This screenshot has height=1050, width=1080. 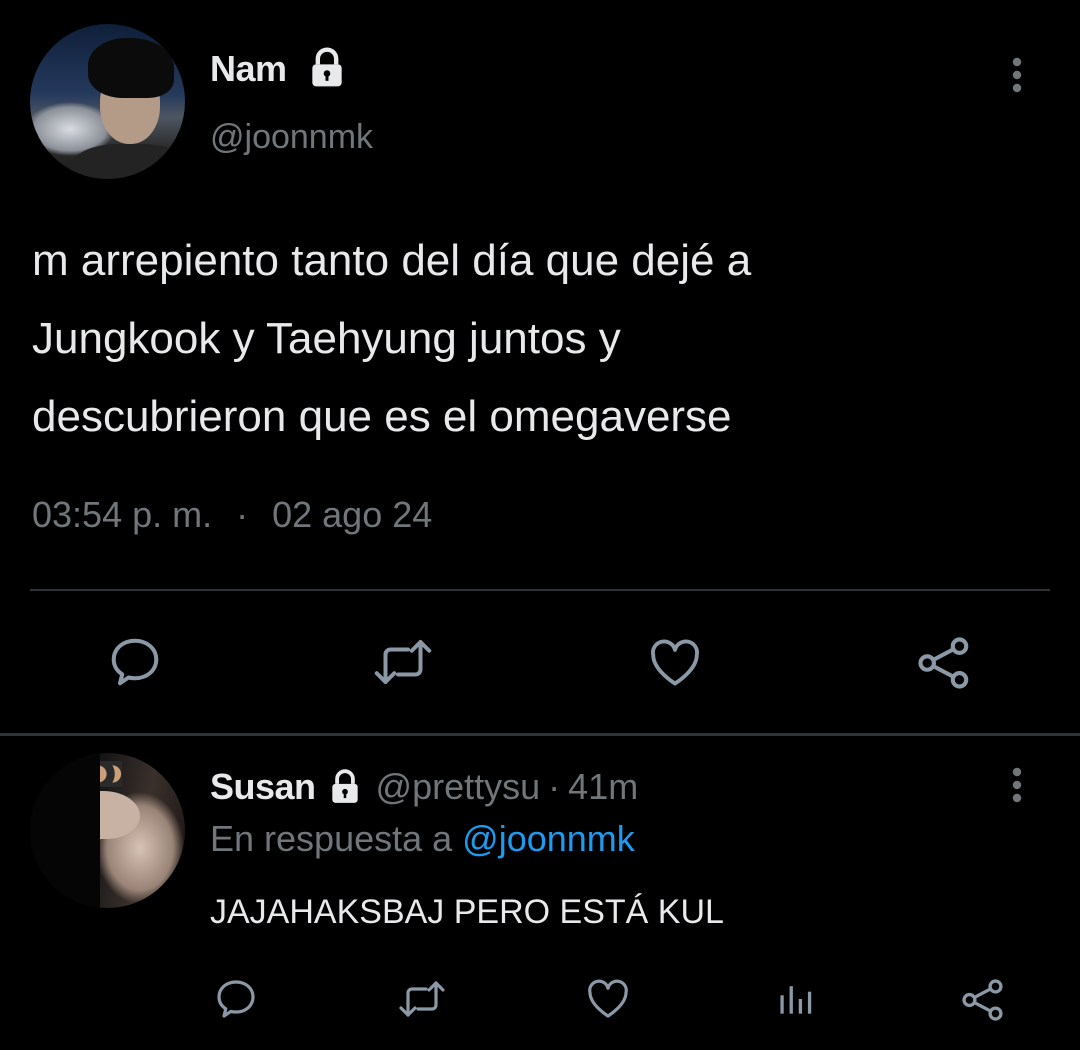 I want to click on tweet-action-bar, so click(x=540, y=662).